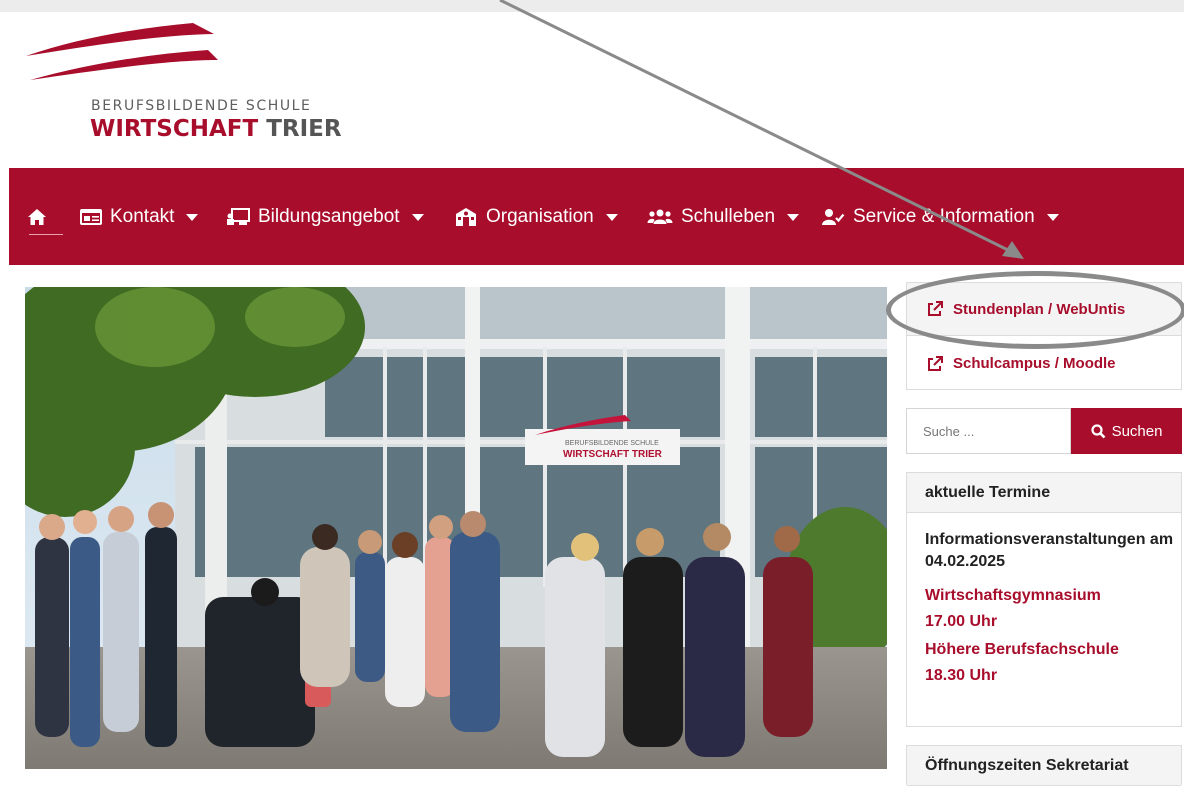 This screenshot has height=786, width=1184. I want to click on nav-service-information: Service & Information, so click(940, 217).